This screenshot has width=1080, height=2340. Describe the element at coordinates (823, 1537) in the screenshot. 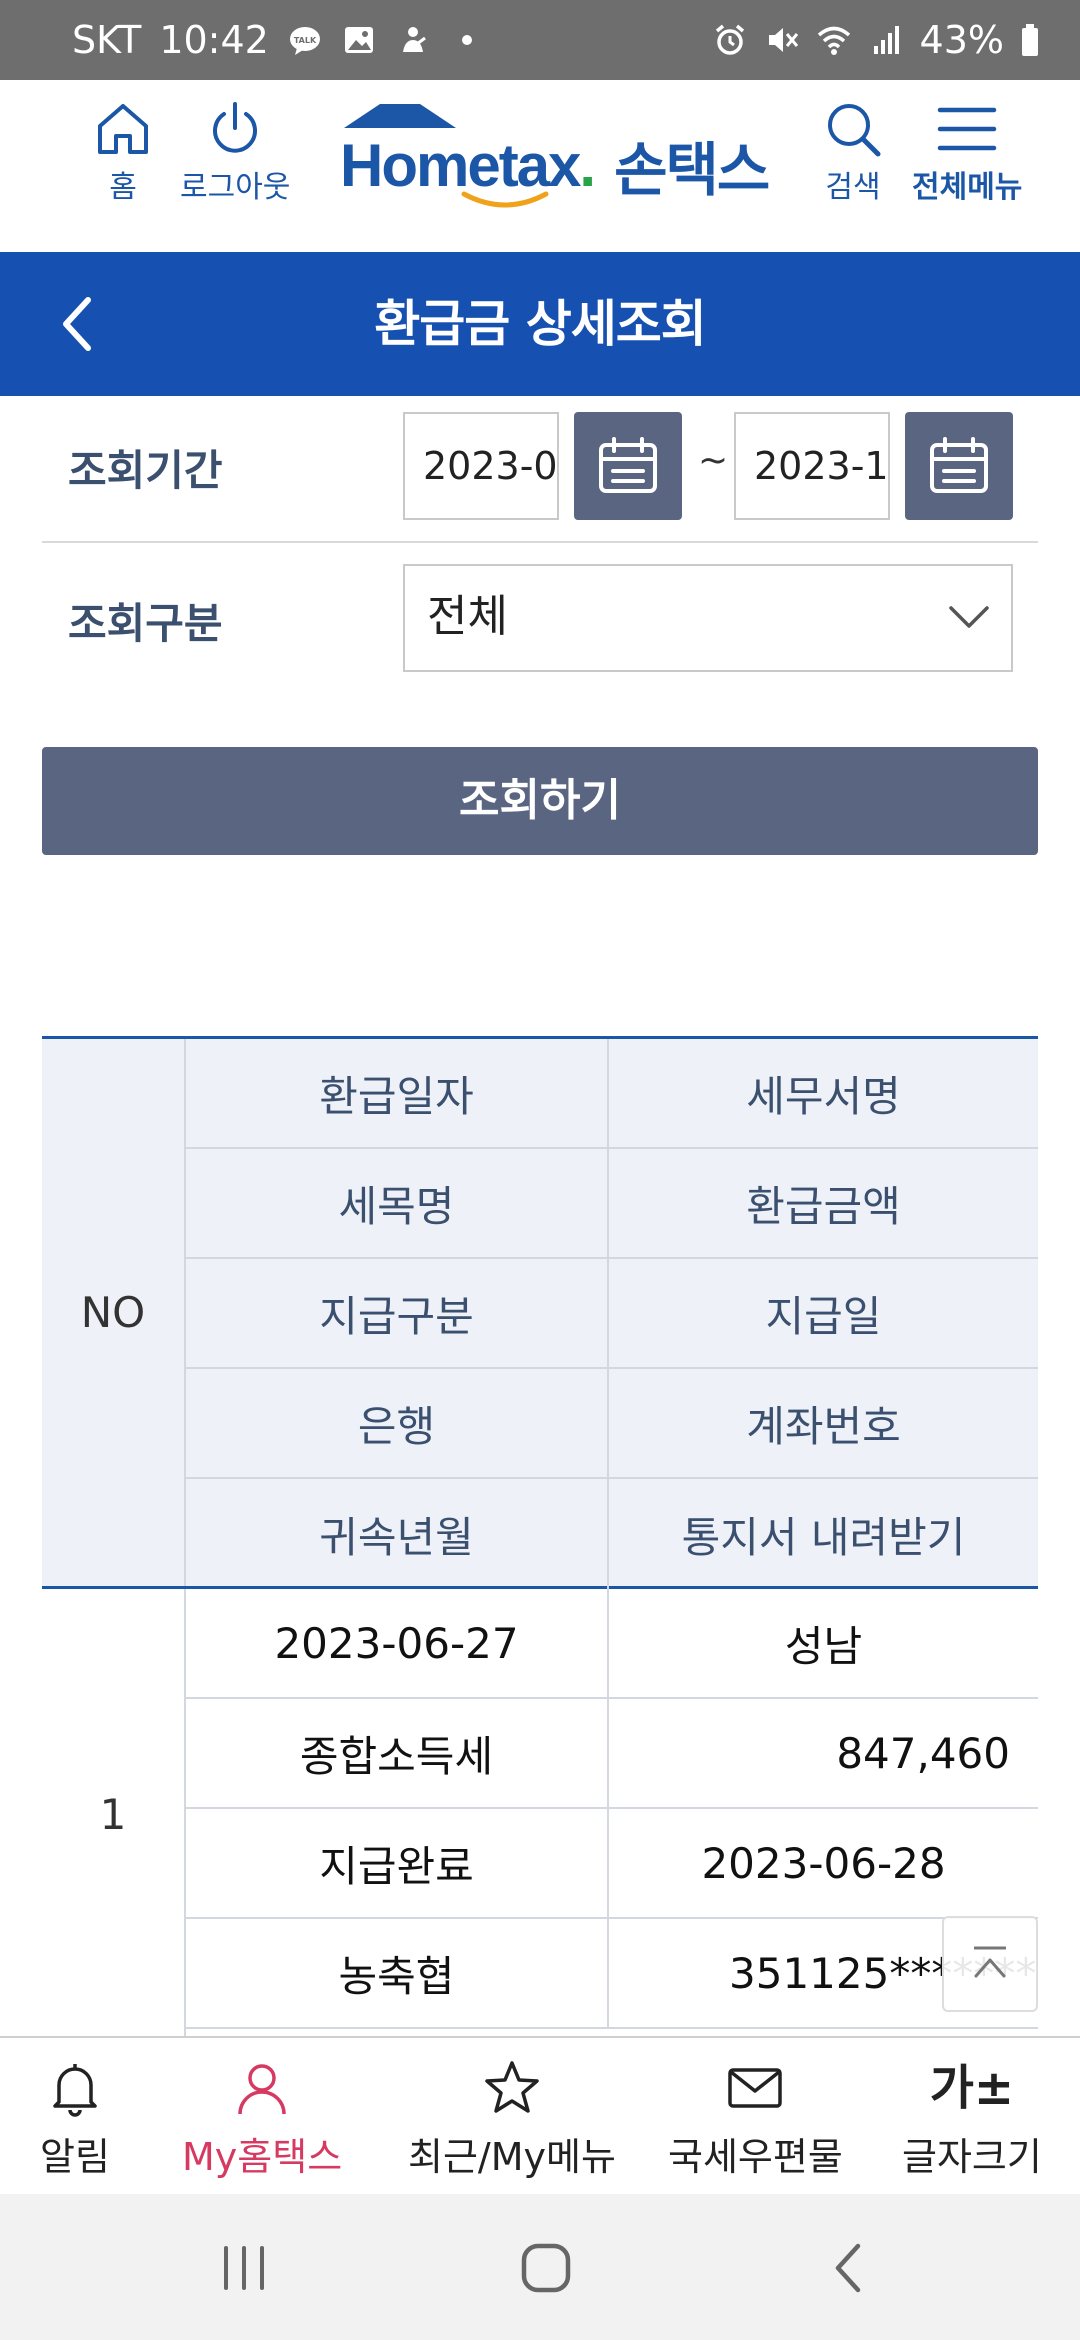

I see `header-cell-download-notice: 통지서 내려받기` at that location.